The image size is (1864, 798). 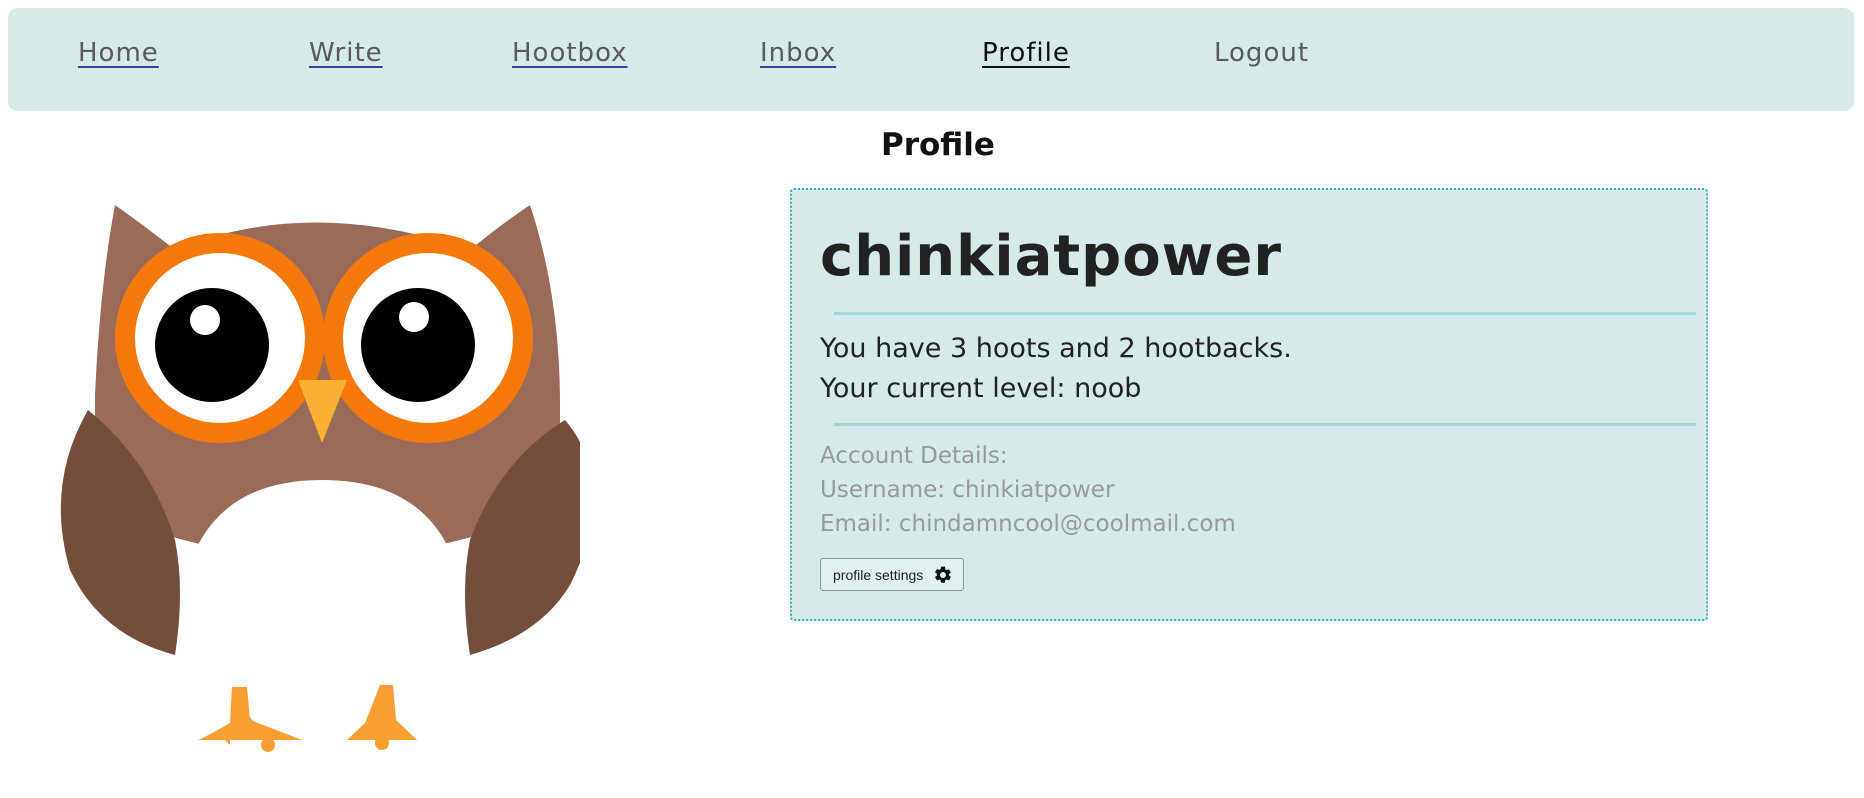 I want to click on account-details-heading: Account Details:, so click(x=914, y=456).